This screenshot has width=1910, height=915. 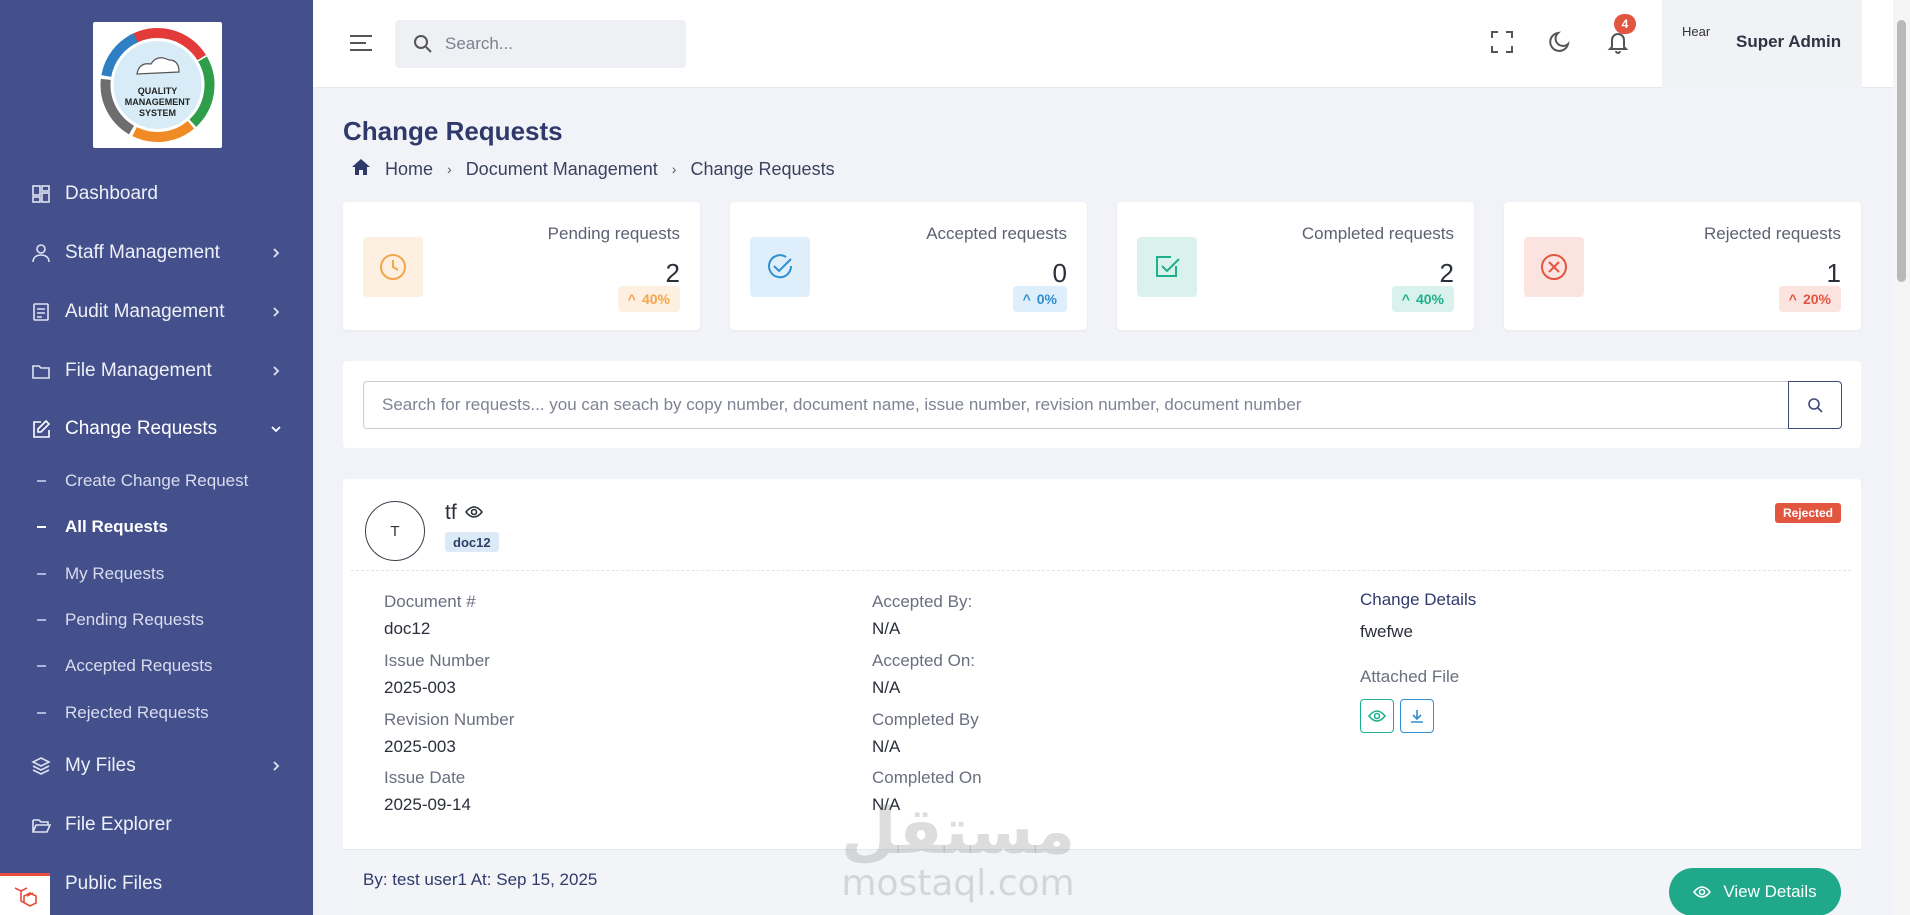 I want to click on app-logo: QUALITY MANAGEMENT SYSTEM, so click(x=157, y=85).